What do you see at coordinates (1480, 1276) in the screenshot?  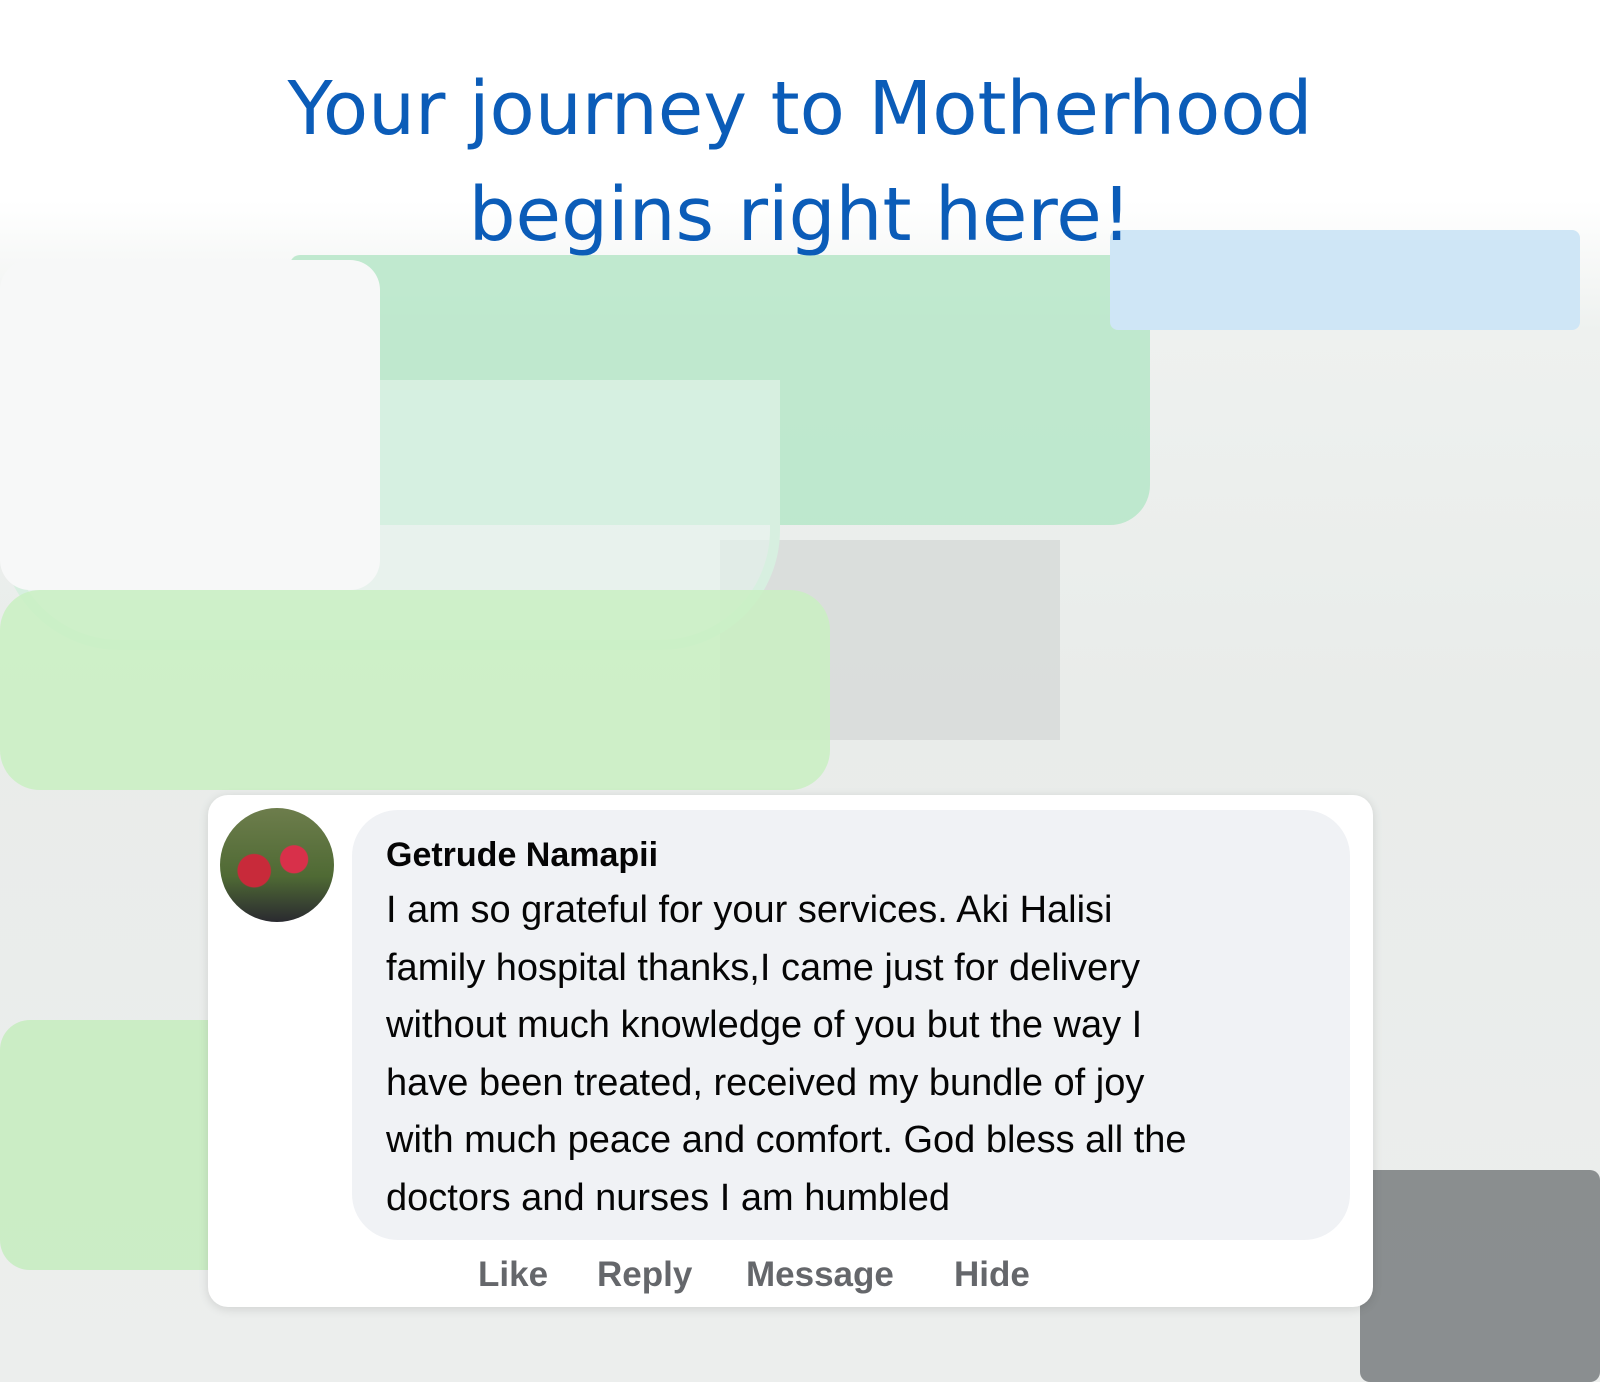 I see `step-stool` at bounding box center [1480, 1276].